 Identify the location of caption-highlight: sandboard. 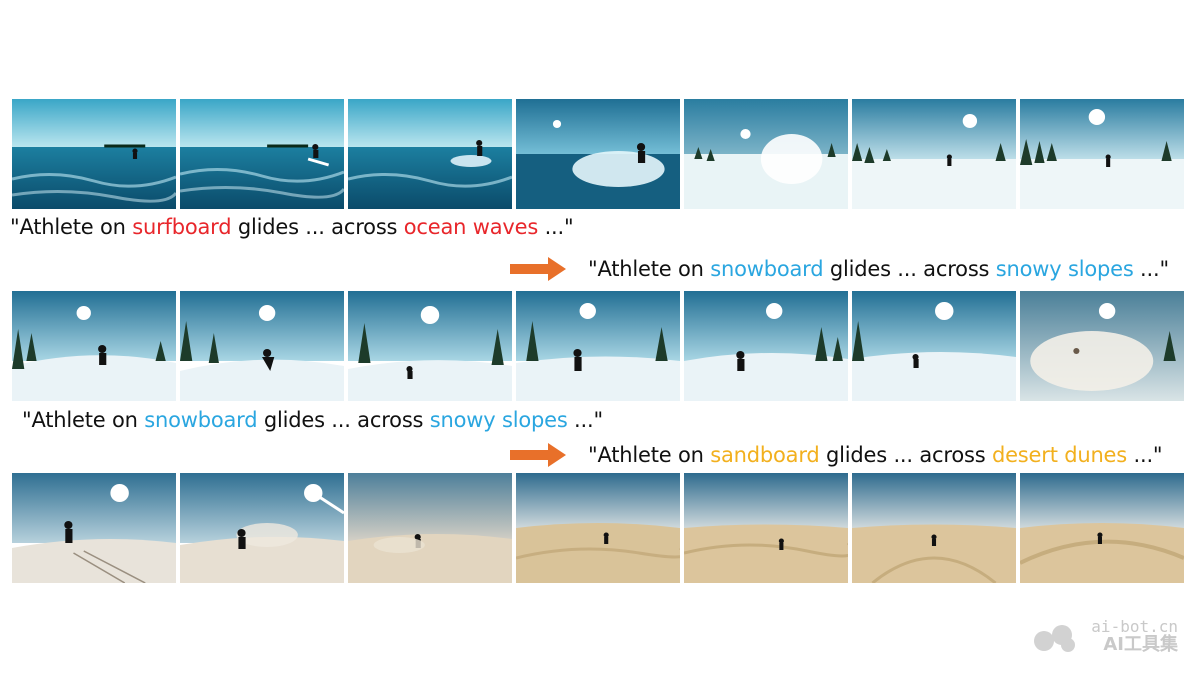
(765, 455).